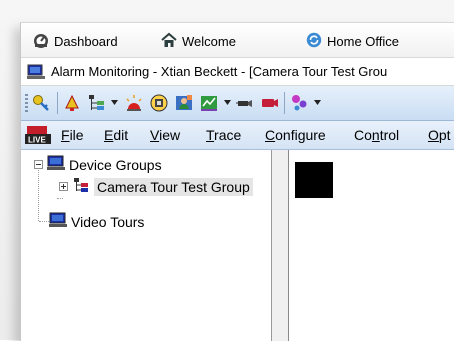 This screenshot has width=454, height=341. Describe the element at coordinates (169, 41) in the screenshot. I see `home-icon` at that location.